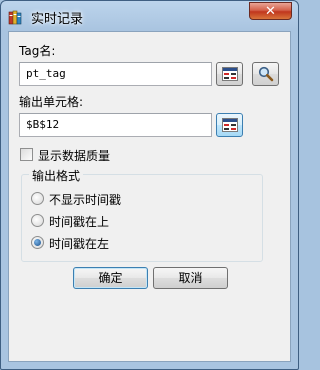  What do you see at coordinates (85, 199) in the screenshot?
I see `radio-no-timestamp-label: 不显示时间戳` at bounding box center [85, 199].